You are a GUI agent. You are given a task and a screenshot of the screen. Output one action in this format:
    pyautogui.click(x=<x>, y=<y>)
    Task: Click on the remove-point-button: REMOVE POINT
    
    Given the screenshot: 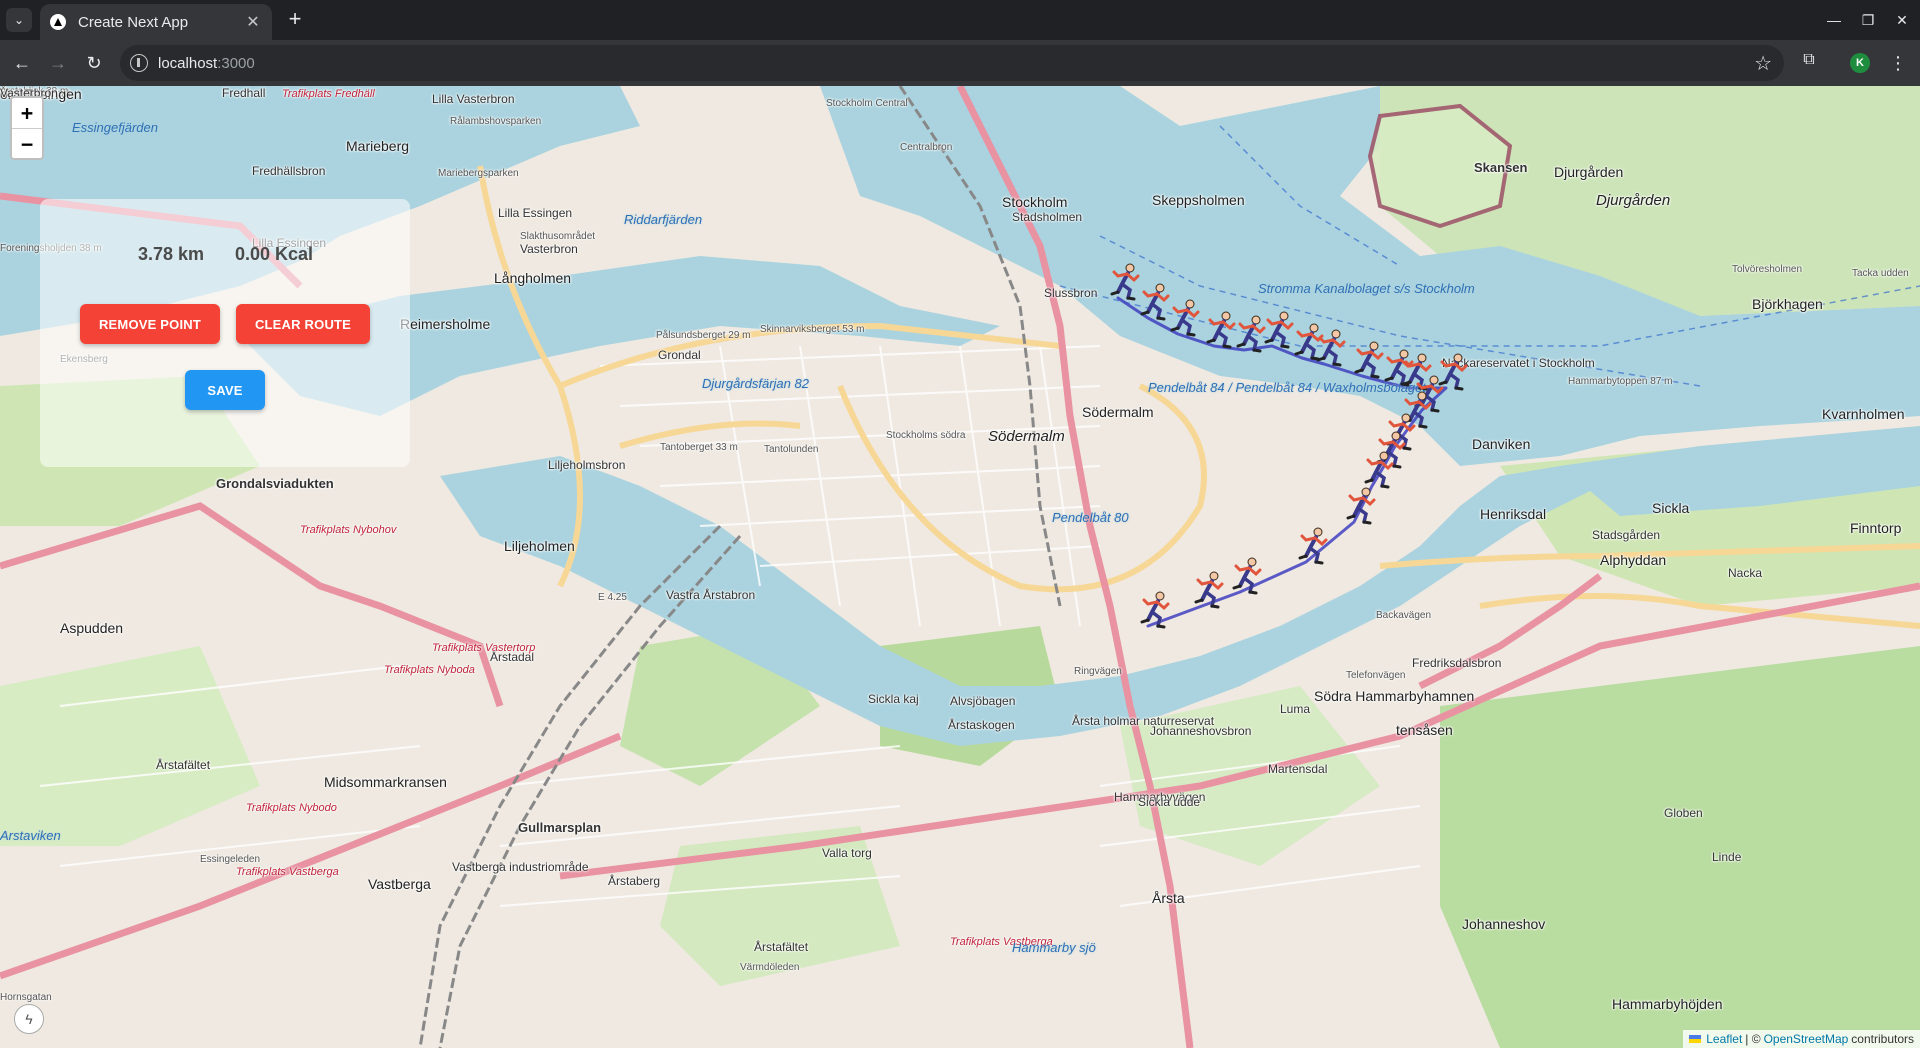 What is the action you would take?
    pyautogui.click(x=150, y=324)
    